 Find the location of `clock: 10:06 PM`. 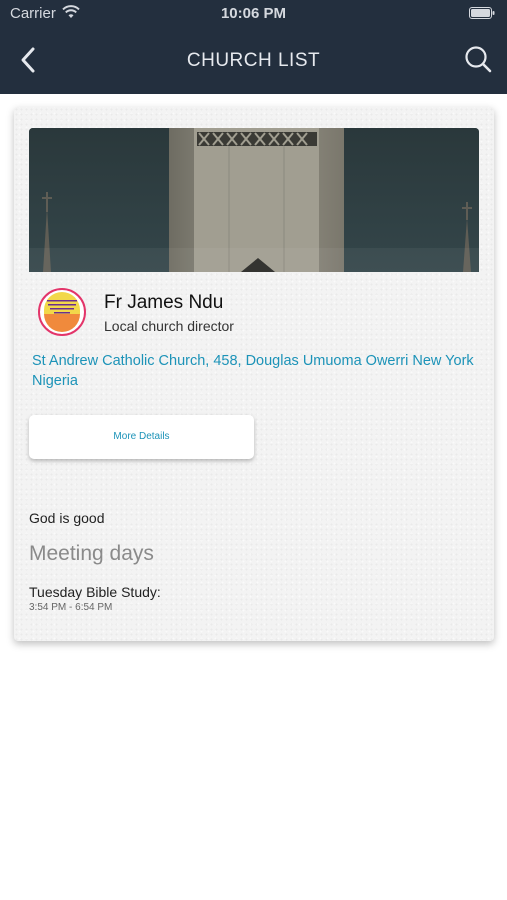

clock: 10:06 PM is located at coordinates (253, 13).